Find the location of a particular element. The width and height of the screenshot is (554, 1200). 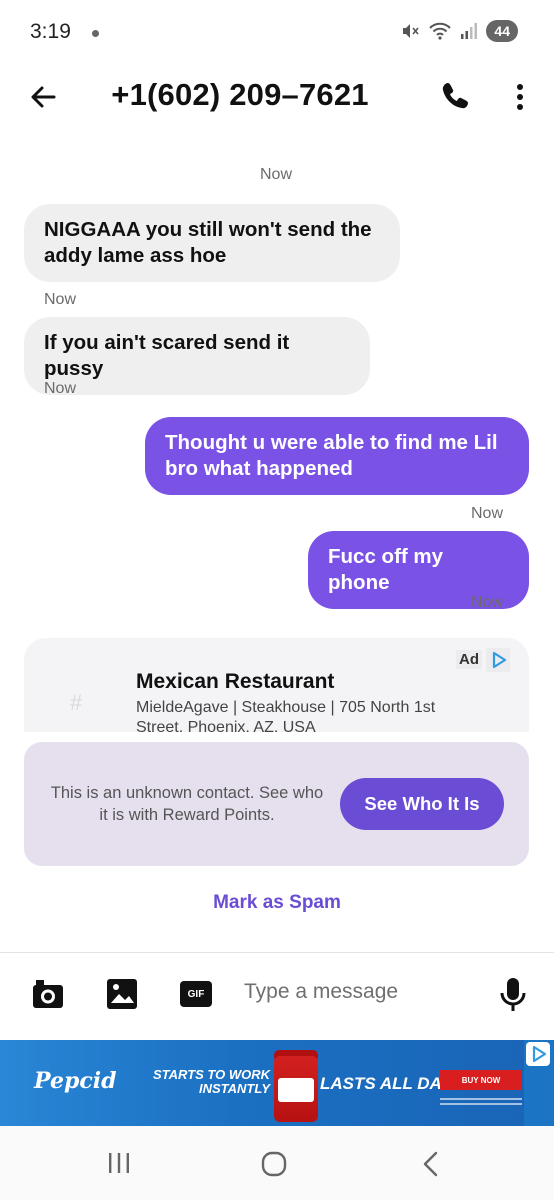

banner-tagline-line-1: STARTS TO WORK is located at coordinates (211, 1074).